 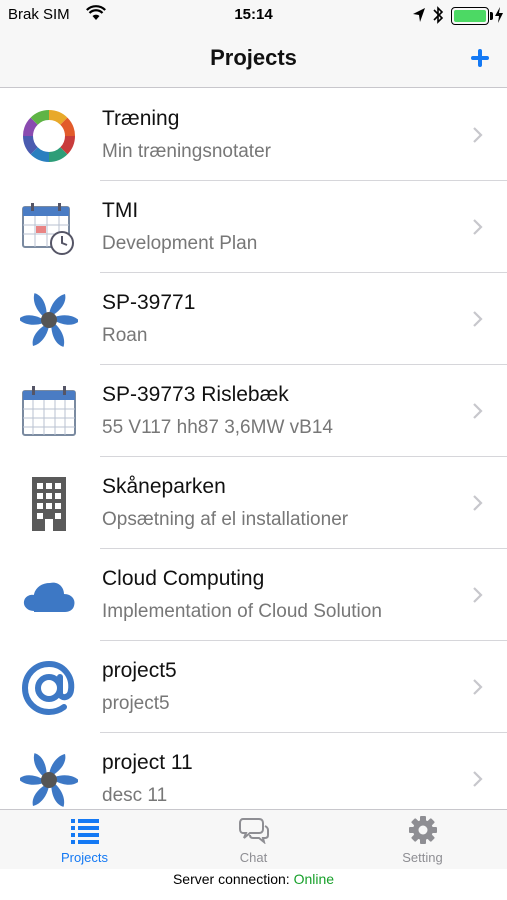 I want to click on bluetooth-icon, so click(x=438, y=15).